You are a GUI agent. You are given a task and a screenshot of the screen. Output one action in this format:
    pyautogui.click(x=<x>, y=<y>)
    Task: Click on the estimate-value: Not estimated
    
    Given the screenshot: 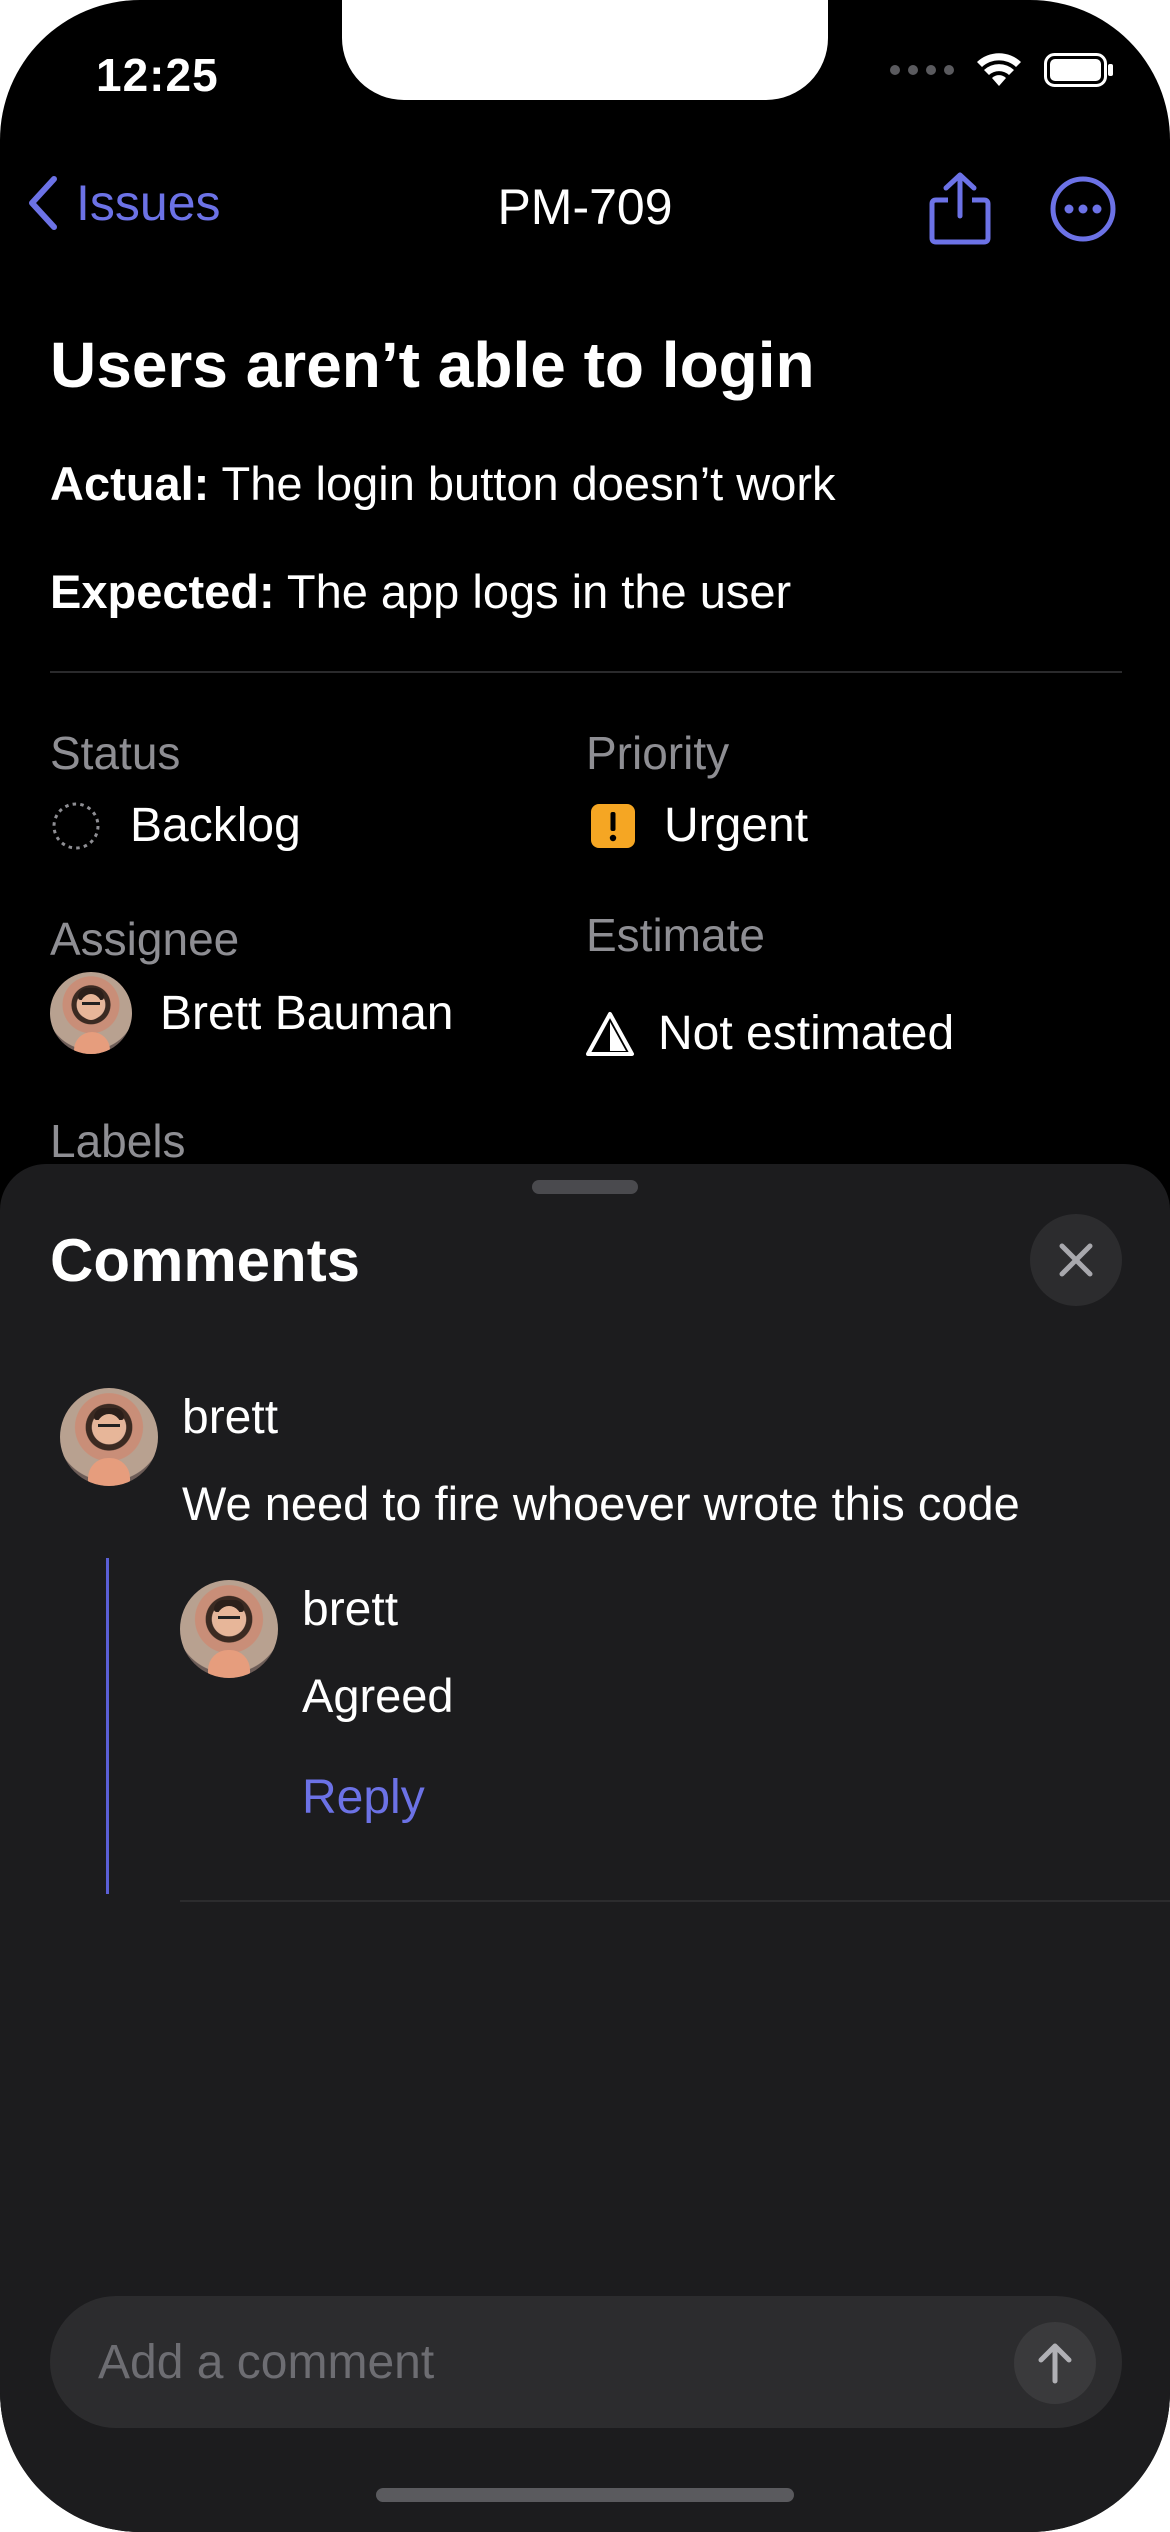 What is the action you would take?
    pyautogui.click(x=806, y=1033)
    